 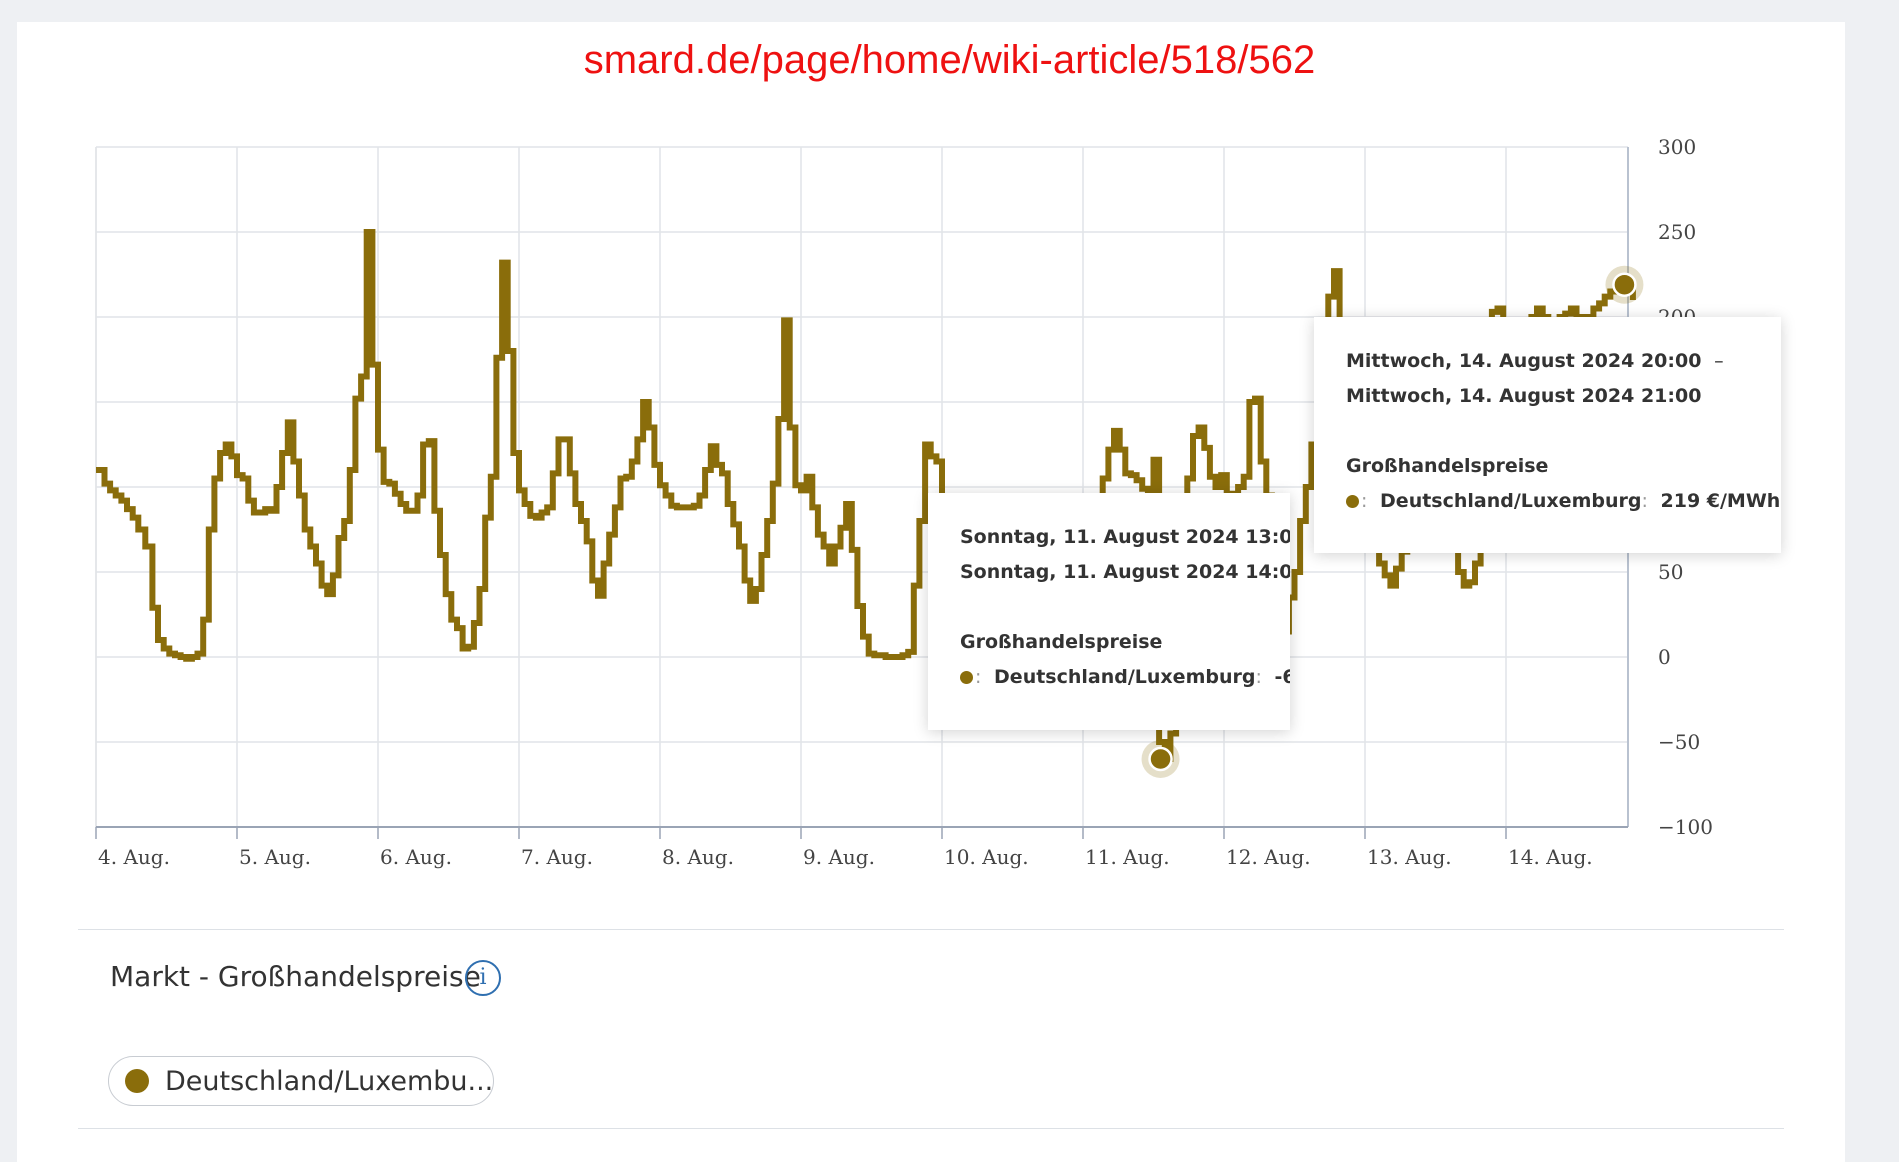 I want to click on x-tick-label: 11. Aug., so click(x=1127, y=857).